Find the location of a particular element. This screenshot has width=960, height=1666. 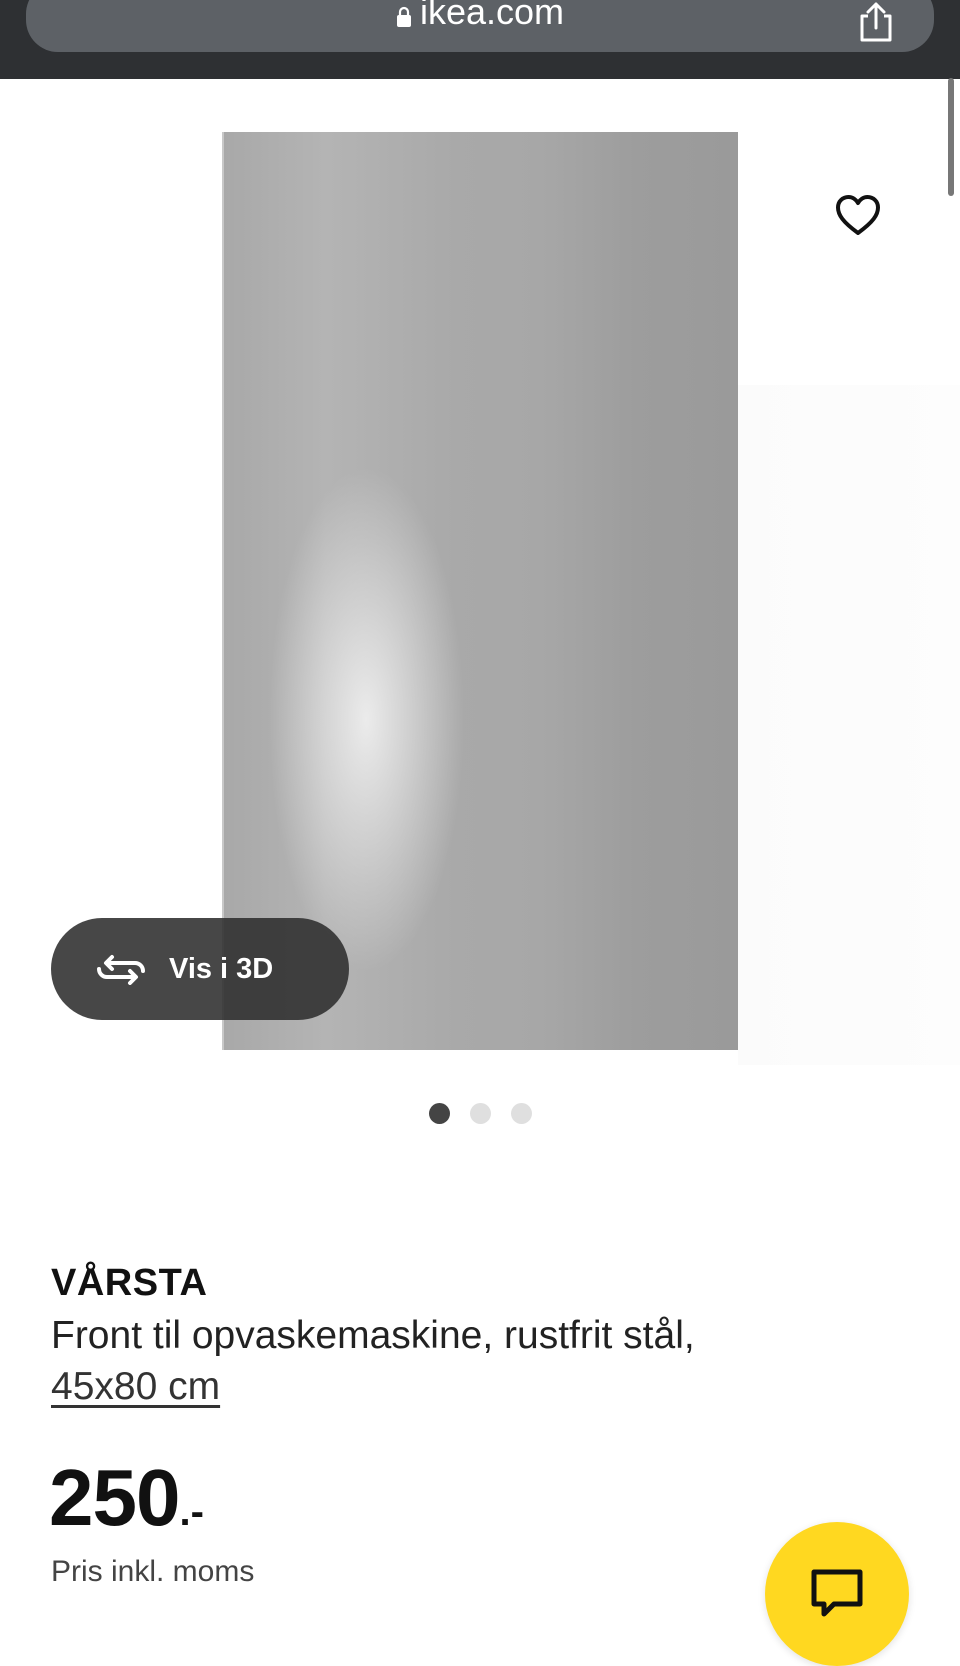

lock-icon is located at coordinates (403, 16).